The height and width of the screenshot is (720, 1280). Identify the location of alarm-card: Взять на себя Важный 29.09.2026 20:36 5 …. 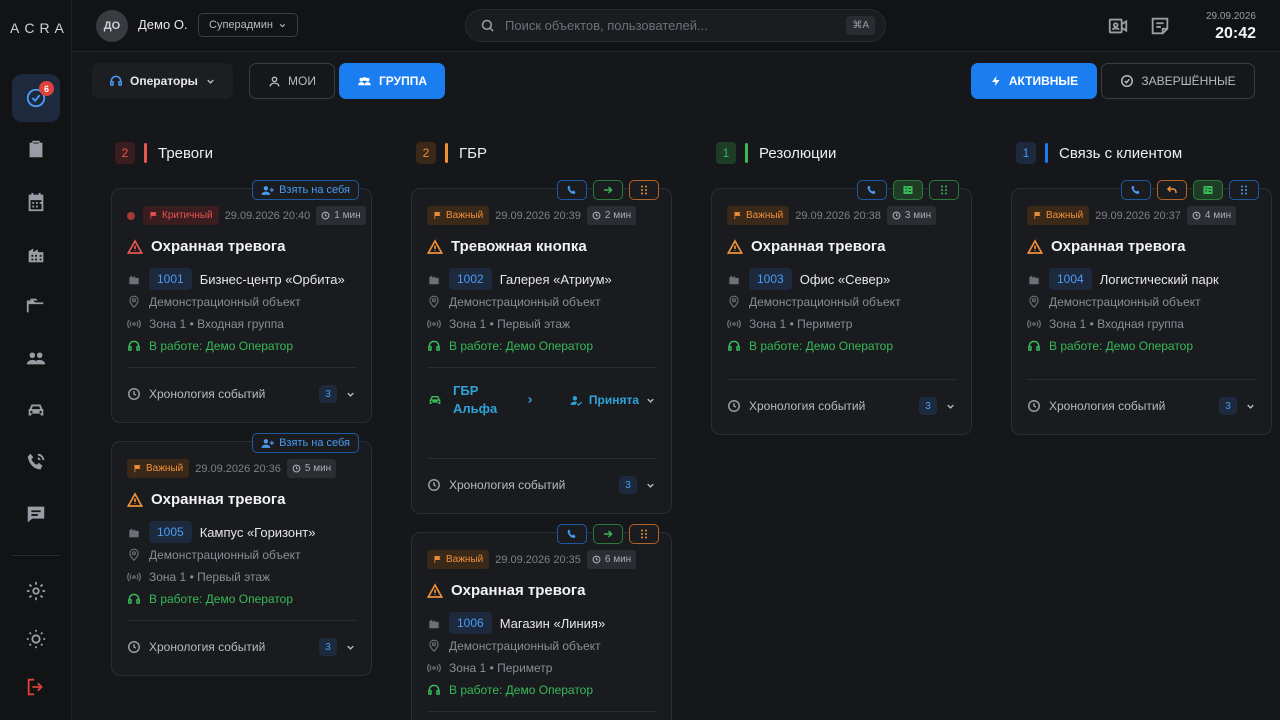
(241, 554).